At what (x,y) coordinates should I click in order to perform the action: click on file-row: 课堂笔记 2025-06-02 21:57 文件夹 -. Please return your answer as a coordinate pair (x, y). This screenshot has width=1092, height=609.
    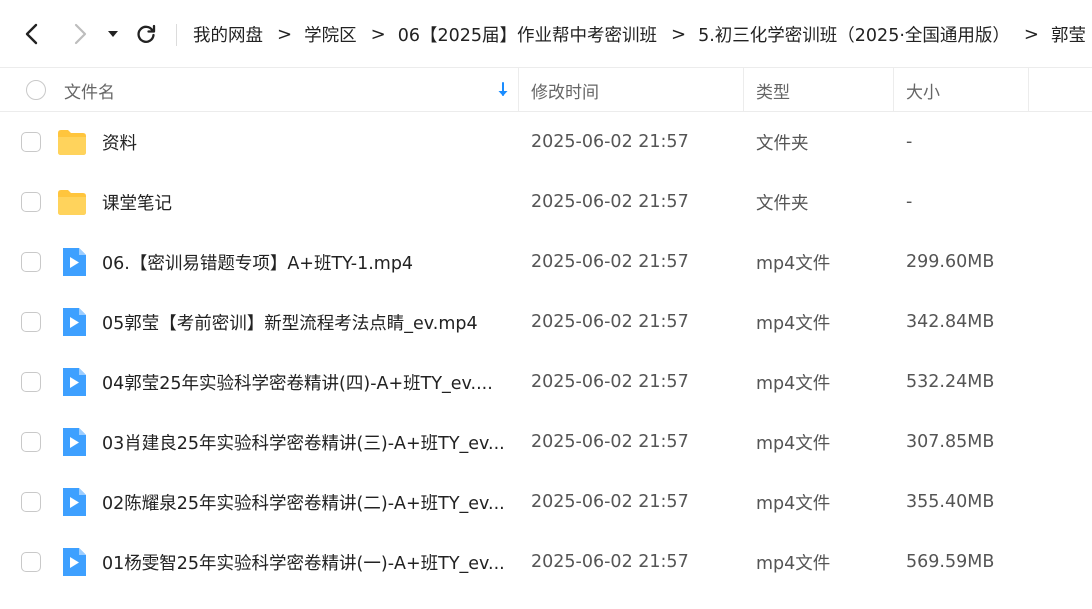
    Looking at the image, I should click on (546, 202).